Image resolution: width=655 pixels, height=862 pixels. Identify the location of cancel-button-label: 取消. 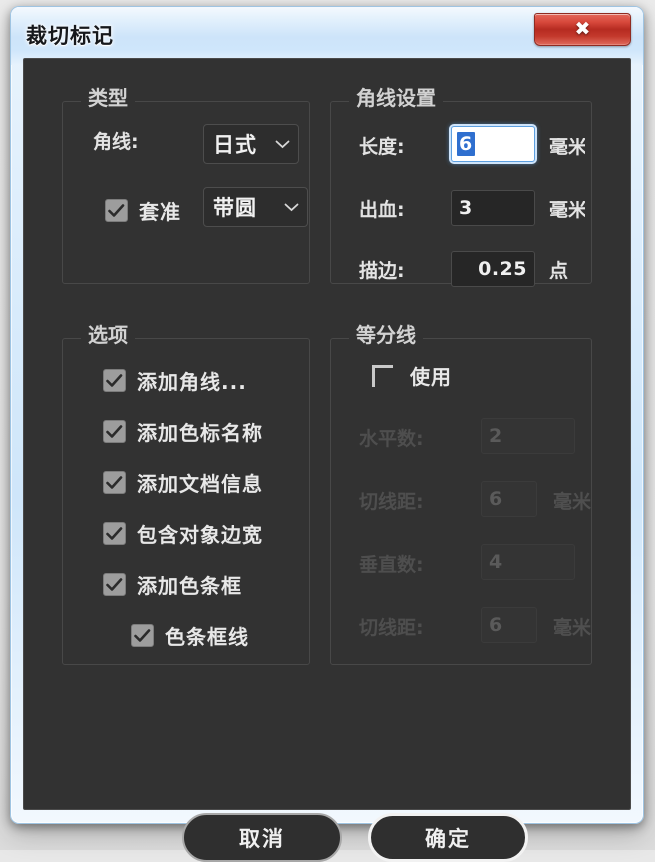
(262, 838).